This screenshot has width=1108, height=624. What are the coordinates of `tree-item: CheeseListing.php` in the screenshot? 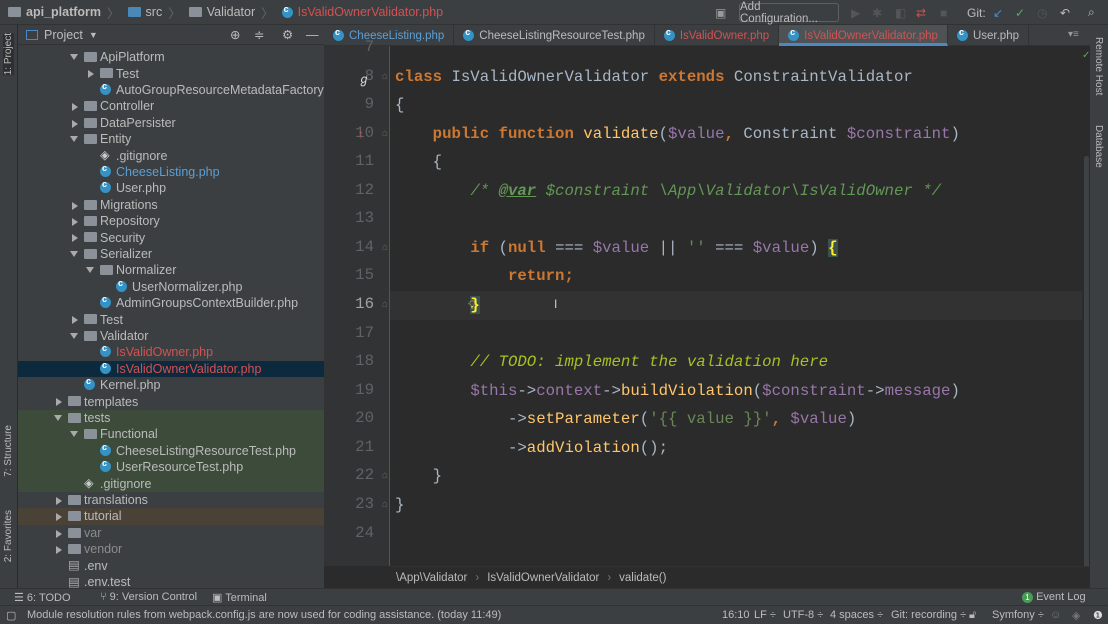 It's located at (171, 171).